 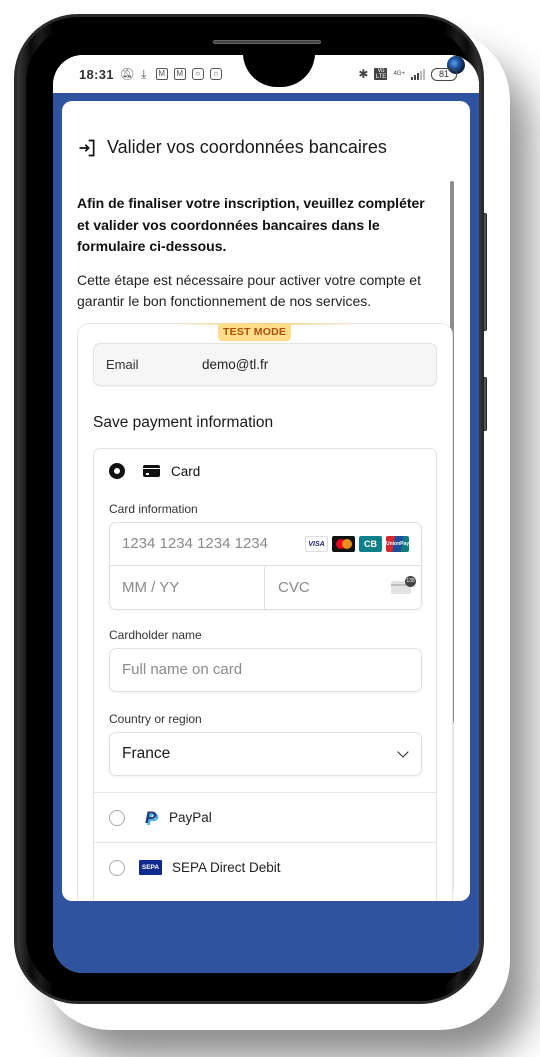 What do you see at coordinates (403, 585) in the screenshot?
I see `cvc-icon` at bounding box center [403, 585].